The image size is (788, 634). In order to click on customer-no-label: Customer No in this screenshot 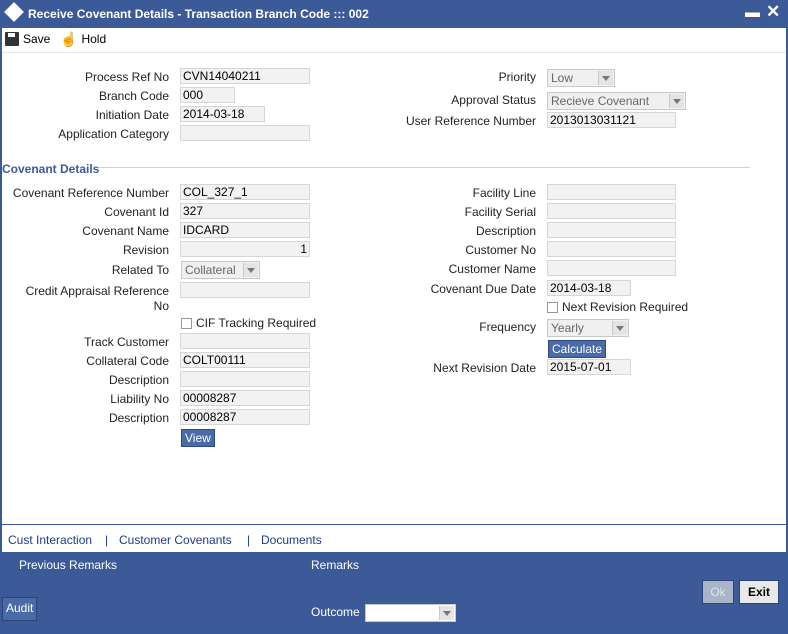, I will do `click(500, 250)`.